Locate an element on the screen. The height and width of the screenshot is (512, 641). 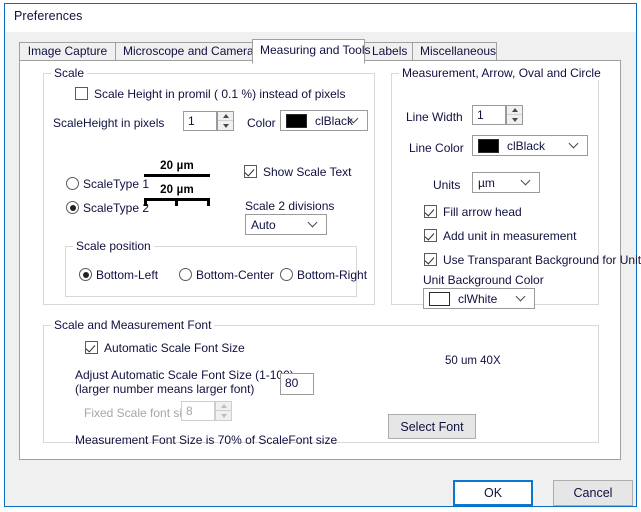
automatic-scale-font-size-checkbox: Automatic Scale Font Size is located at coordinates (165, 348).